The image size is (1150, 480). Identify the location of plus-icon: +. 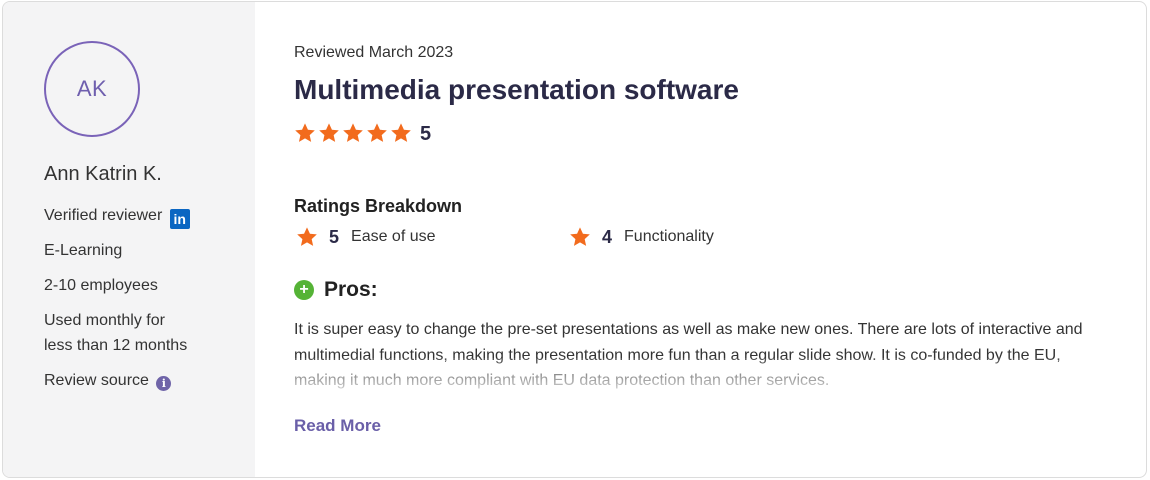
(304, 290).